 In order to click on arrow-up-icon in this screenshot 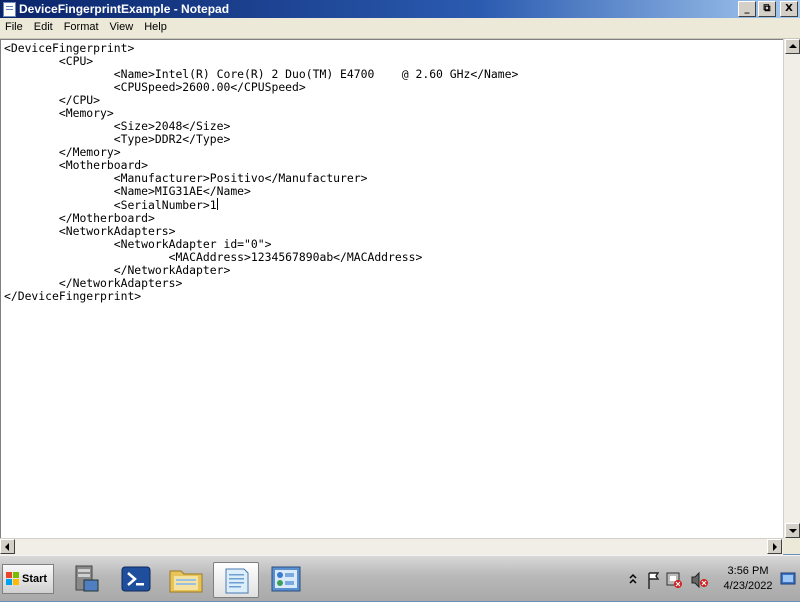, I will do `click(793, 46)`.